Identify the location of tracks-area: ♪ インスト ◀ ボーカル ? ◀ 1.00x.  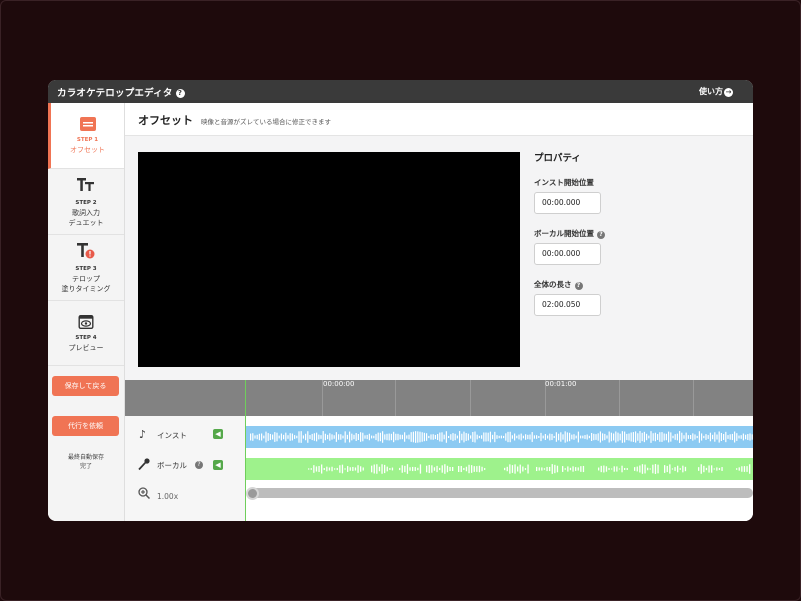
(439, 468).